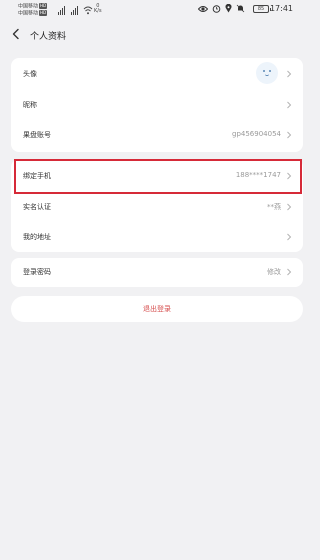  What do you see at coordinates (157, 35) in the screenshot?
I see `header: 个人资料` at bounding box center [157, 35].